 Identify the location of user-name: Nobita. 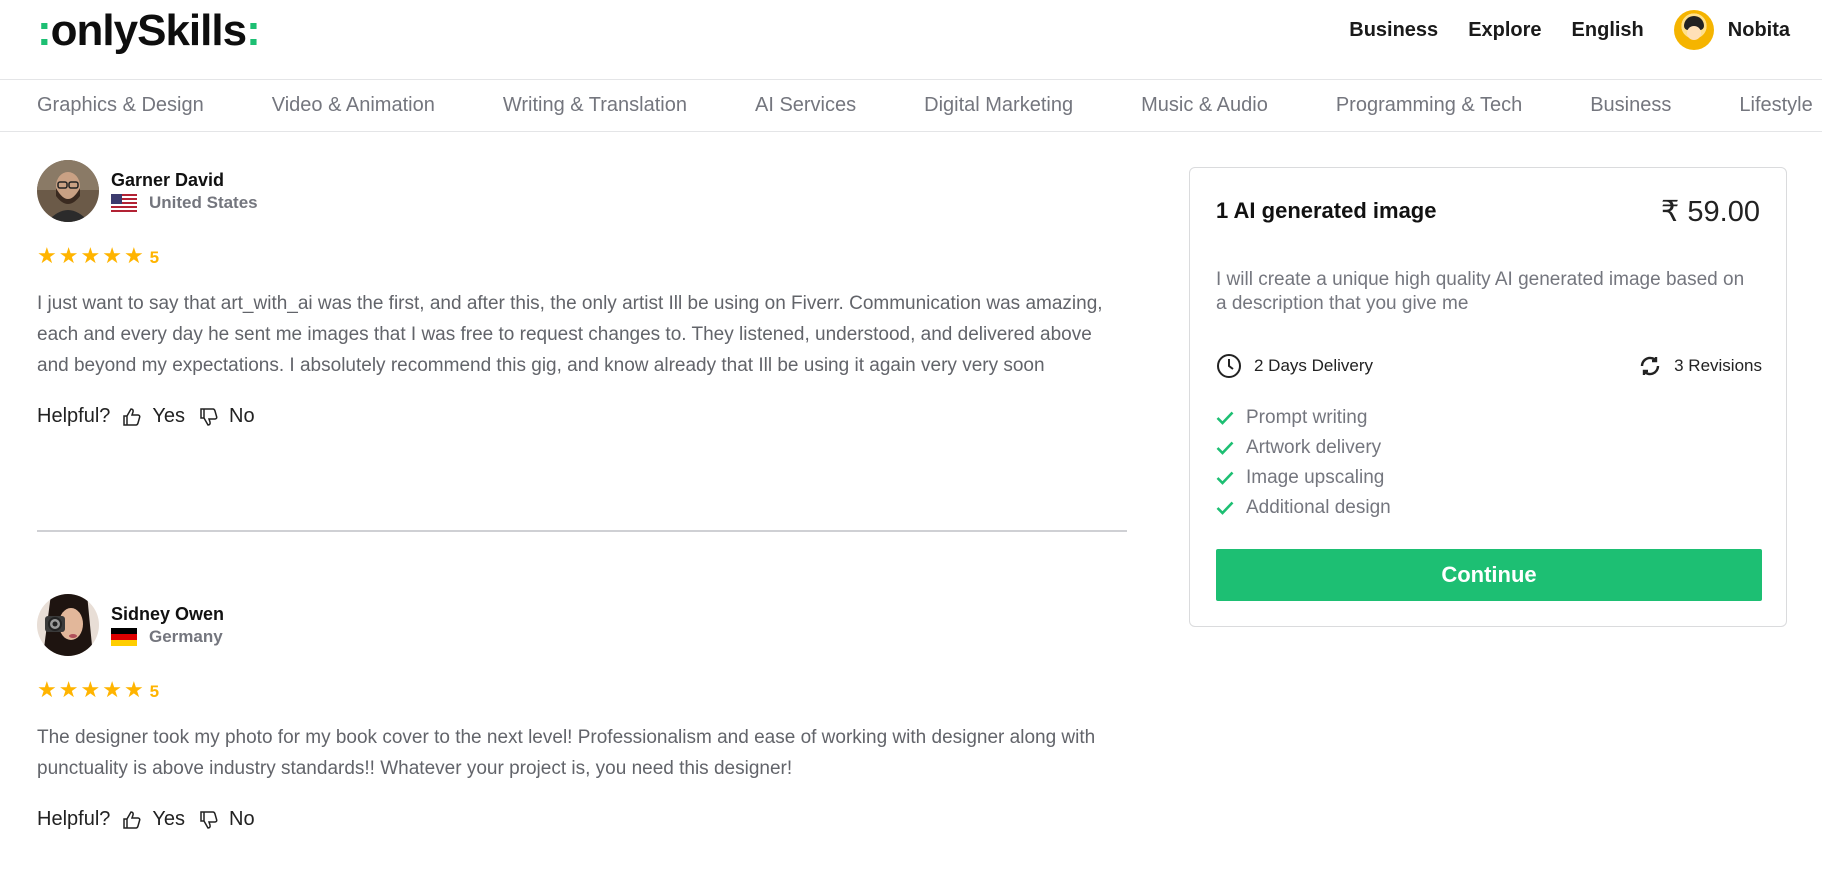
(1759, 30).